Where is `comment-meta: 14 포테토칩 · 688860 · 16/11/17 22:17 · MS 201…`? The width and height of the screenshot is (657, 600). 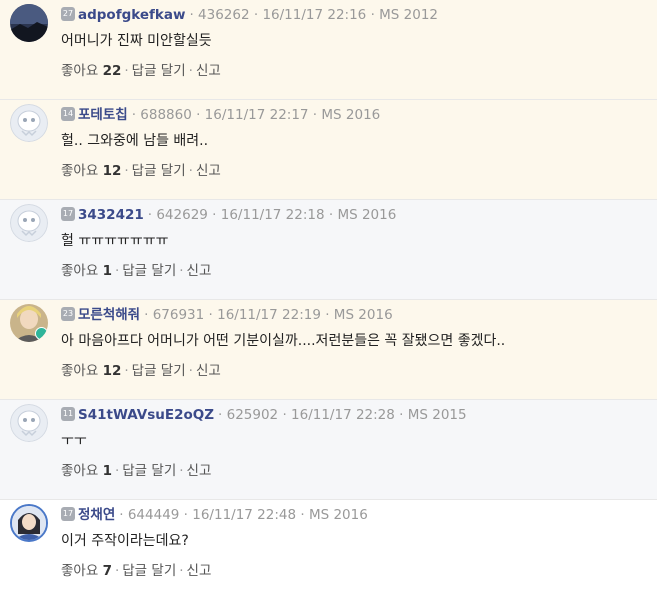
comment-meta: 14 포테토칩 · 688860 · 16/11/17 22:17 · MS 201… is located at coordinates (220, 115).